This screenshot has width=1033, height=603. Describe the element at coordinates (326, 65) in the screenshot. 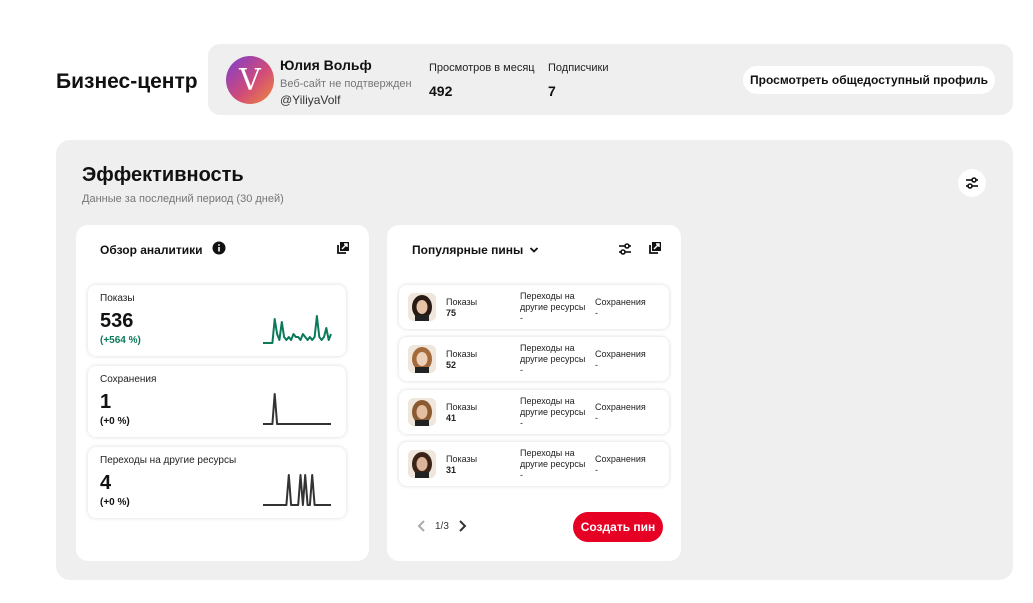

I see `user-name: Юлия Вольф` at that location.